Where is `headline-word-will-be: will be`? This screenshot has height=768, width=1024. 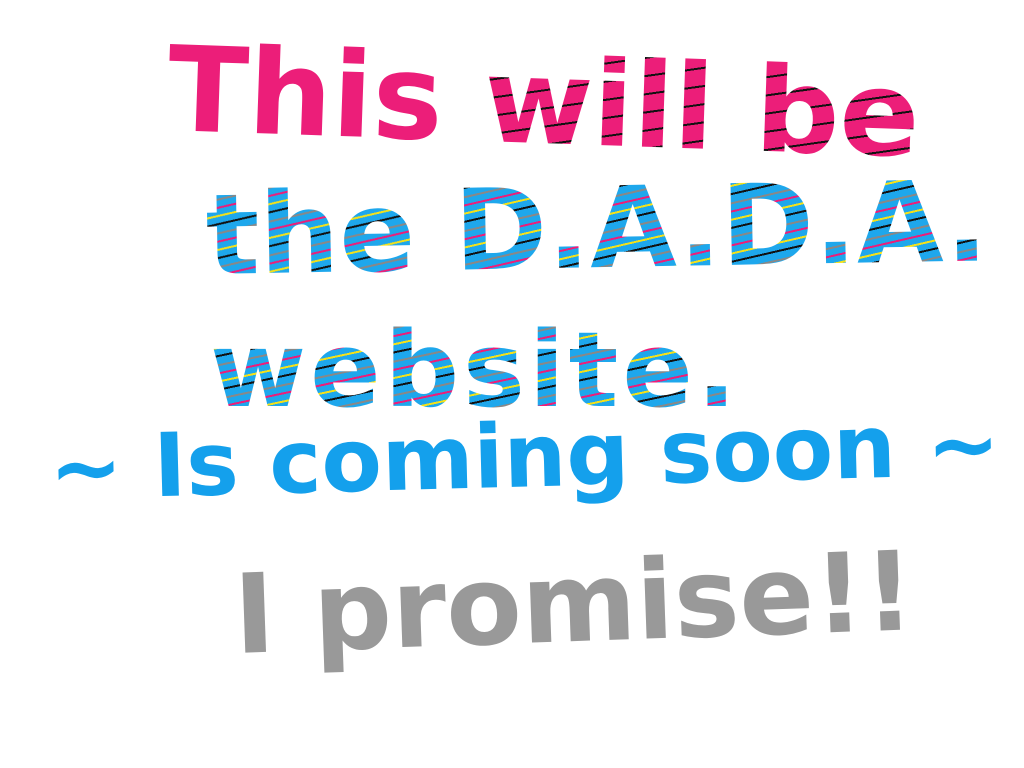 headline-word-will-be: will be is located at coordinates (702, 108).